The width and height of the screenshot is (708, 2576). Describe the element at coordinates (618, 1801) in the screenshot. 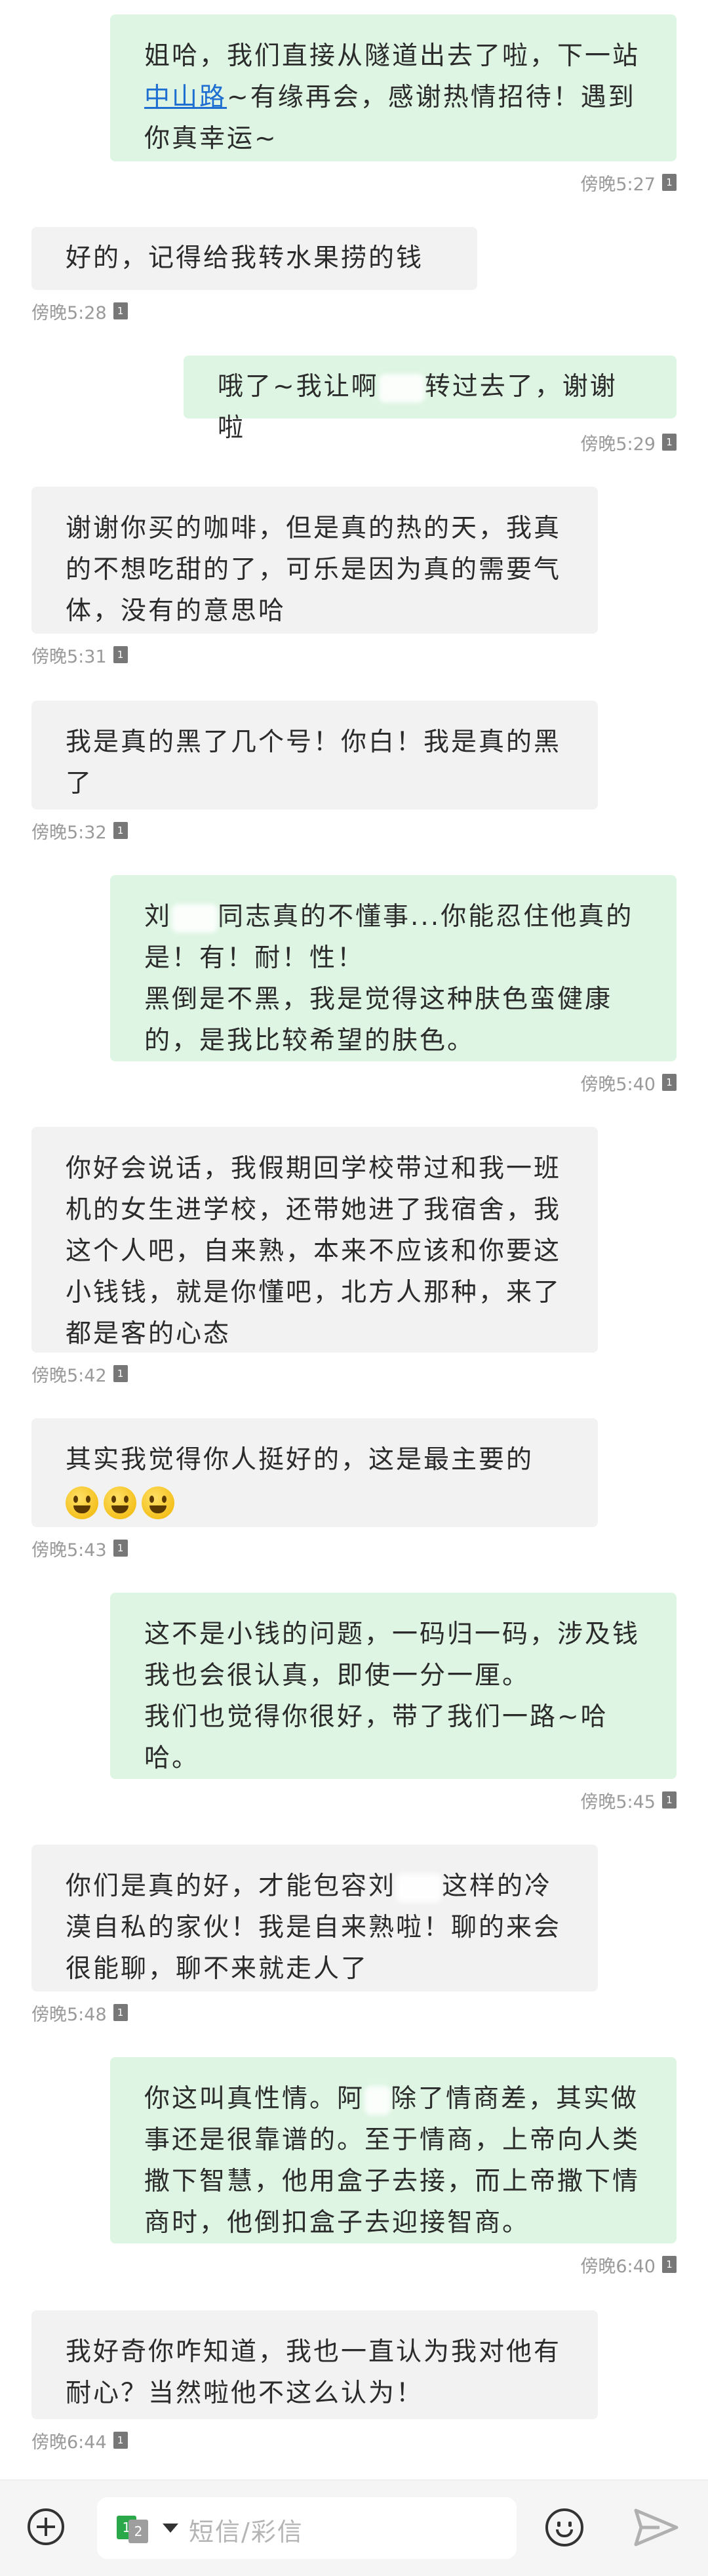

I see `timestamp: 傍晚5:45` at that location.